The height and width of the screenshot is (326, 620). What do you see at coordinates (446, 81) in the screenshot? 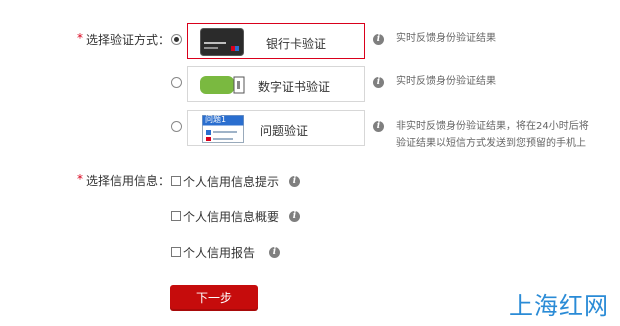
I see `digital-cert-hint: 实时反馈身份验证结果` at bounding box center [446, 81].